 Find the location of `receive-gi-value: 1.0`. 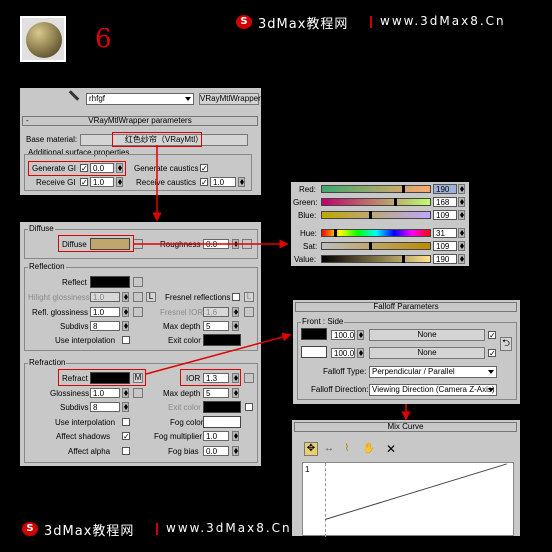

receive-gi-value: 1.0 is located at coordinates (102, 182).